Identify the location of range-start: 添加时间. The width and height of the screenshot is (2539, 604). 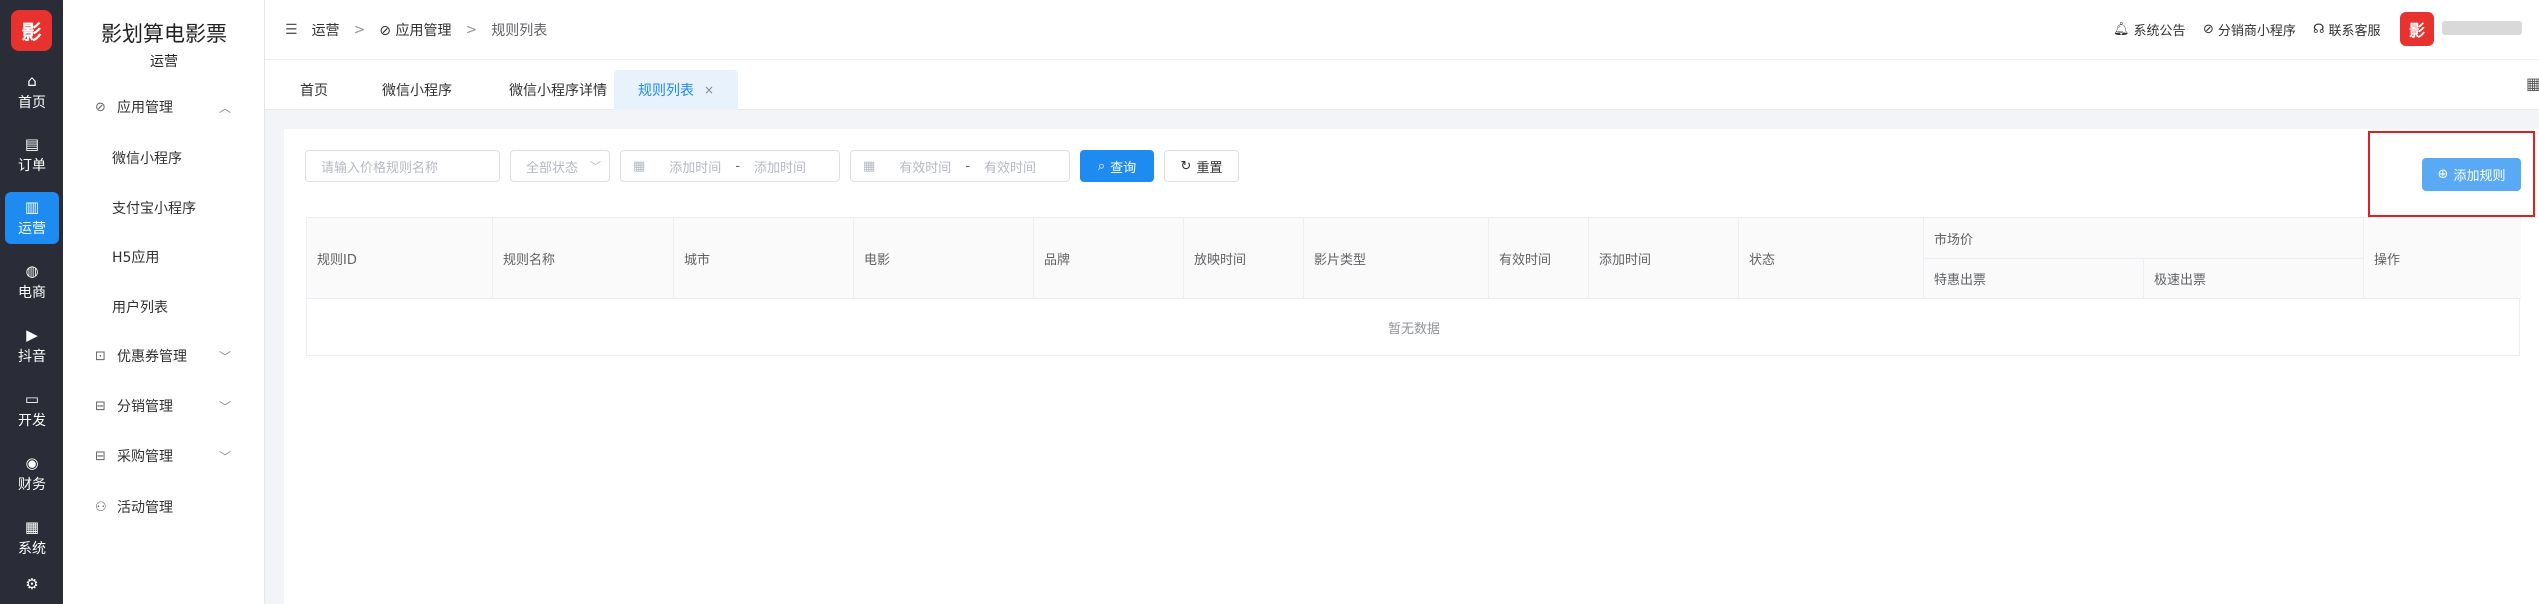
(695, 168).